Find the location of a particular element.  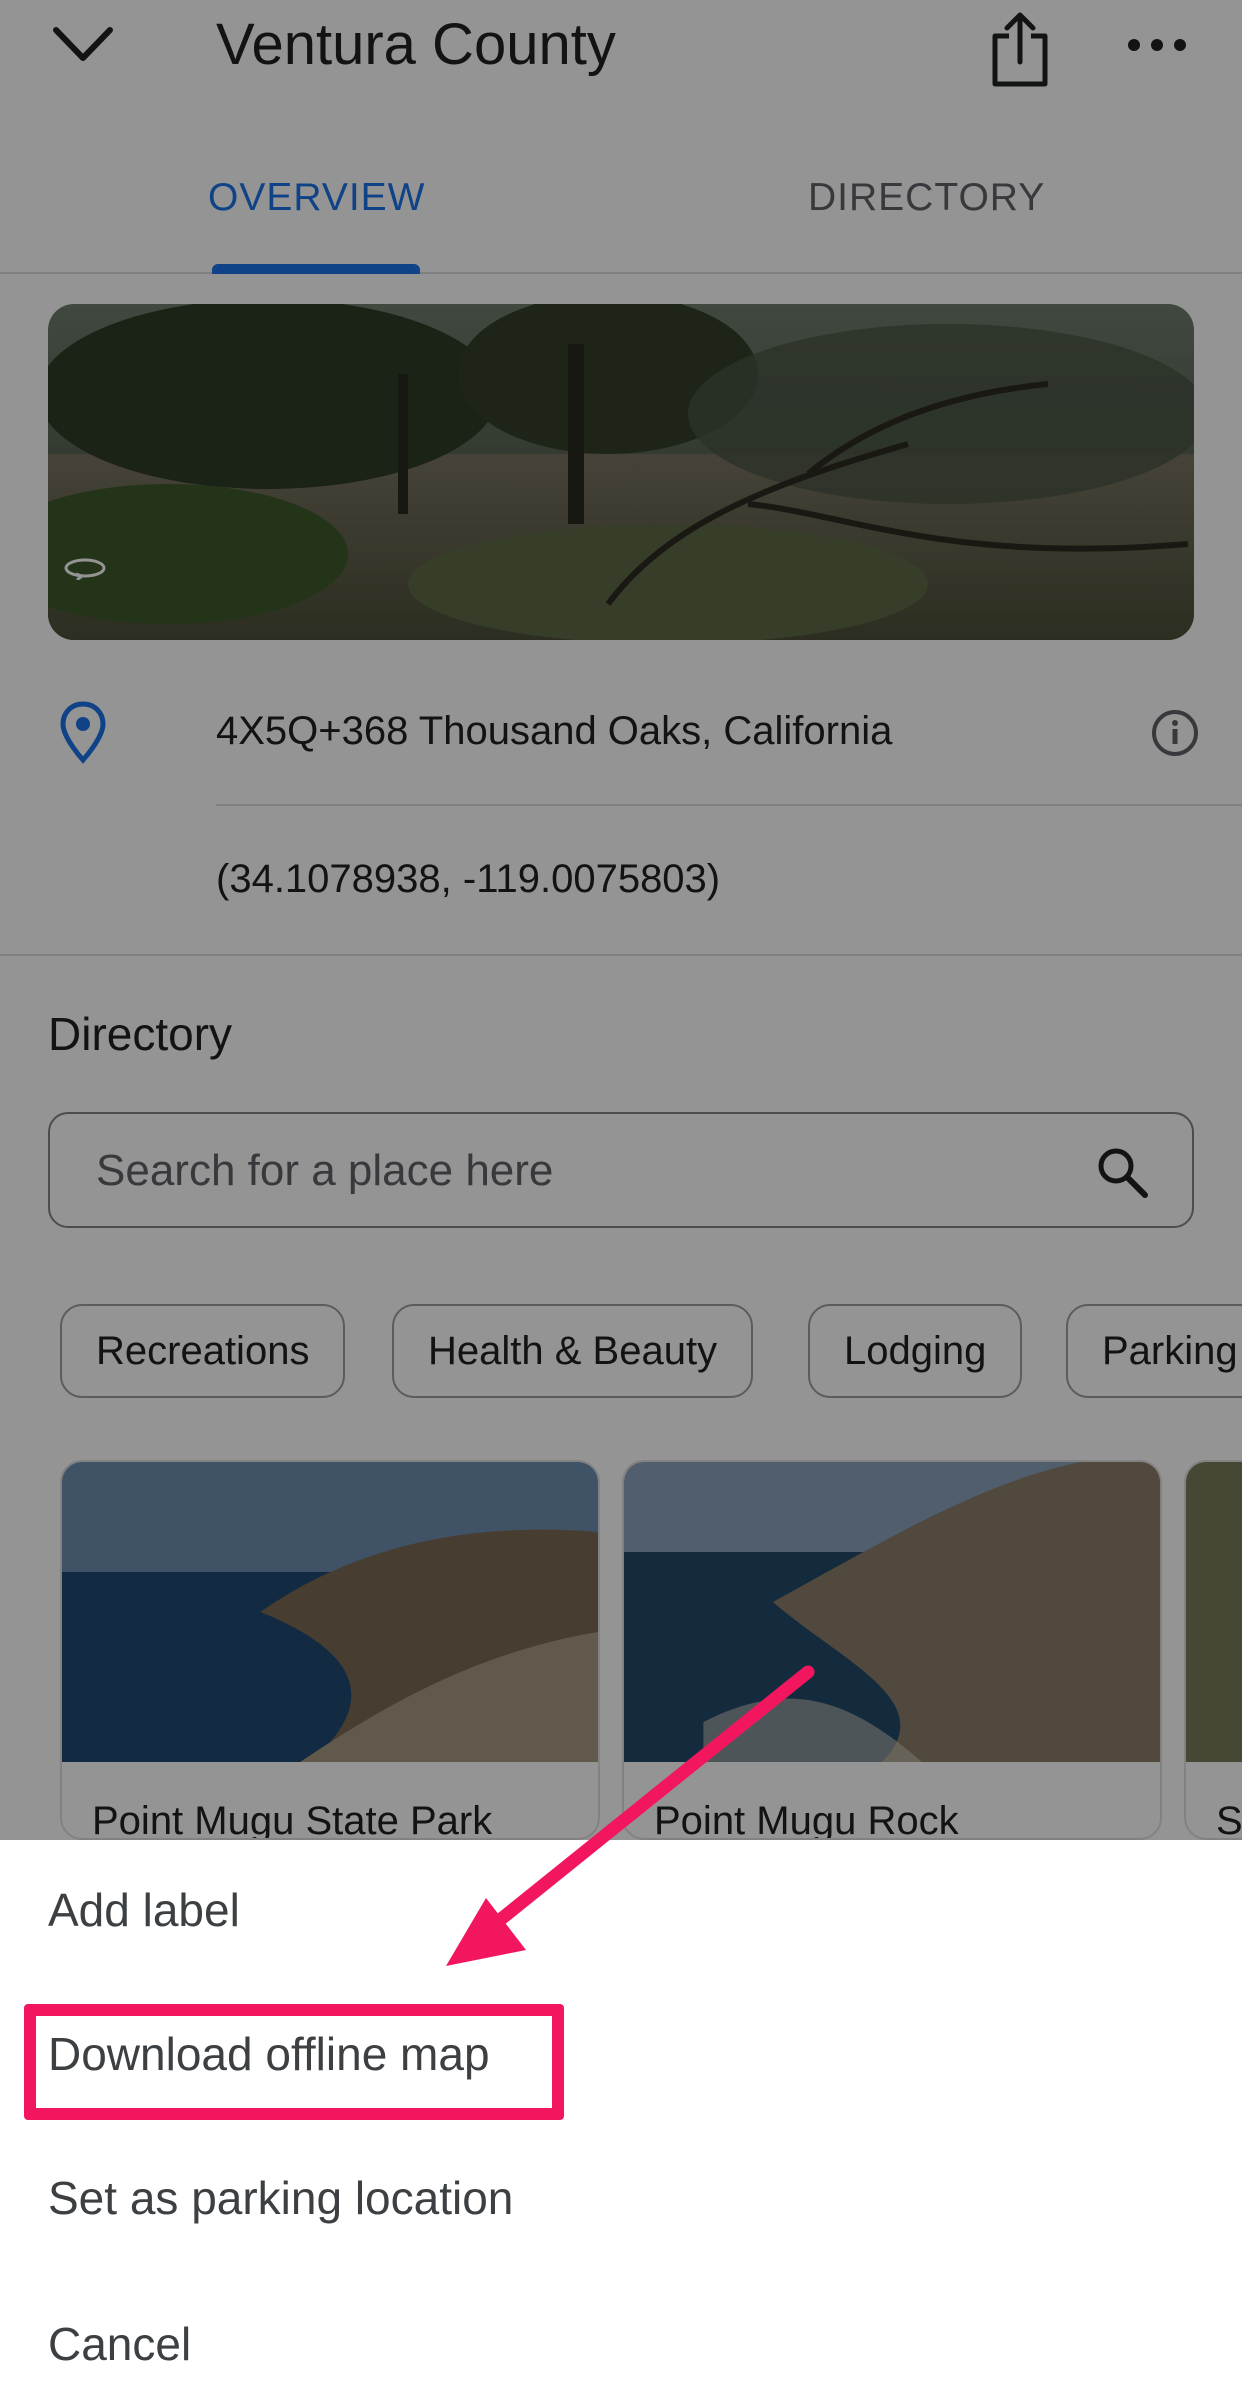

cancel-option: Cancel is located at coordinates (119, 2344).